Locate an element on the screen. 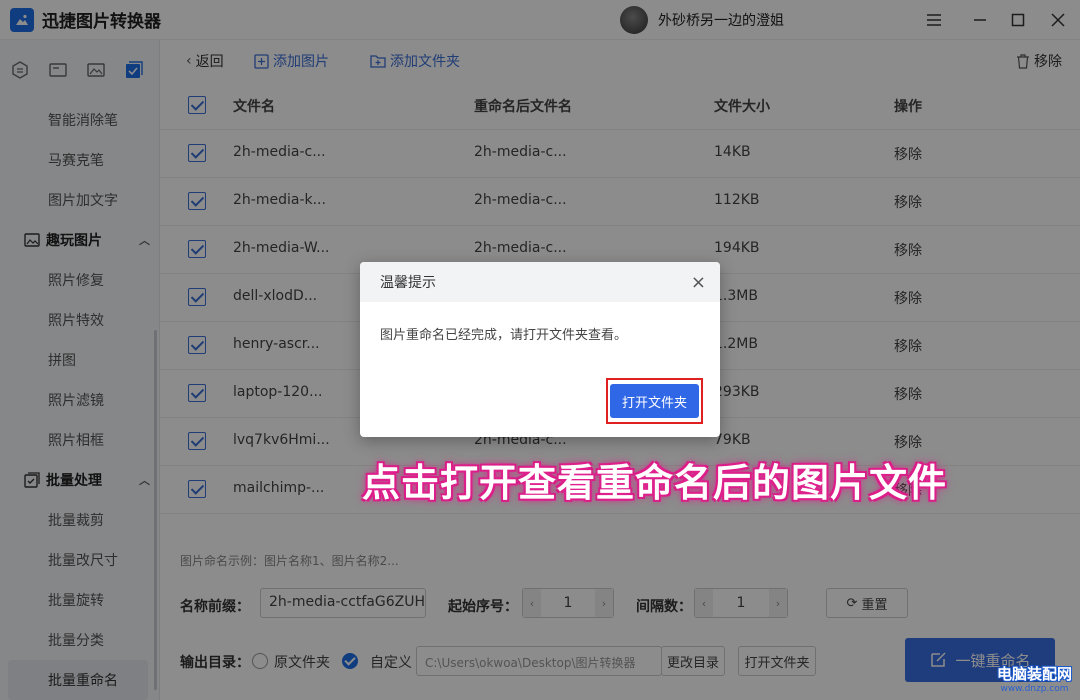  callout-annotation: 点击打开查看重命名后的图片文件 is located at coordinates (655, 483).